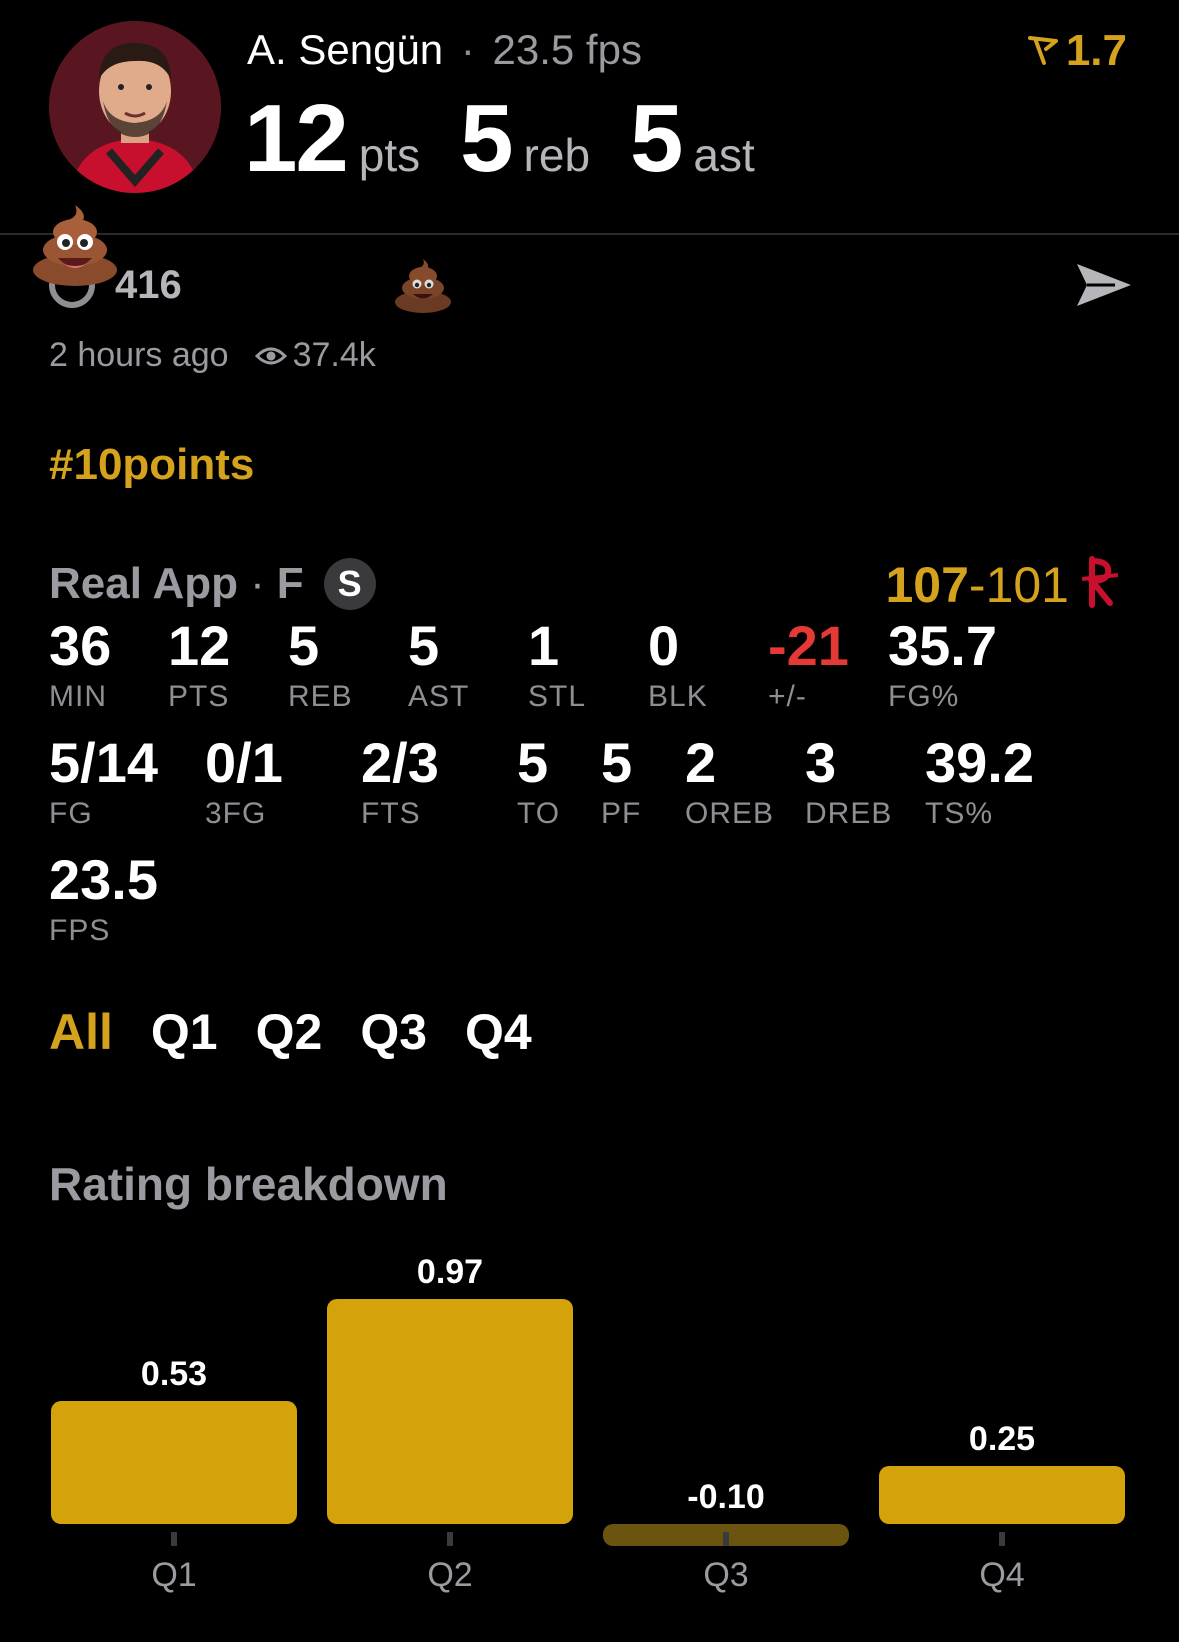  Describe the element at coordinates (345, 49) in the screenshot. I see `player-name: A. Sengün` at that location.